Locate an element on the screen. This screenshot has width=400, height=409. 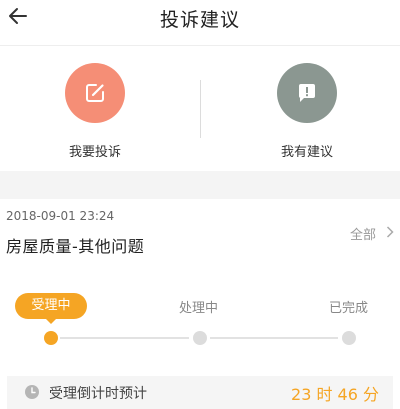
clock-icon is located at coordinates (32, 391).